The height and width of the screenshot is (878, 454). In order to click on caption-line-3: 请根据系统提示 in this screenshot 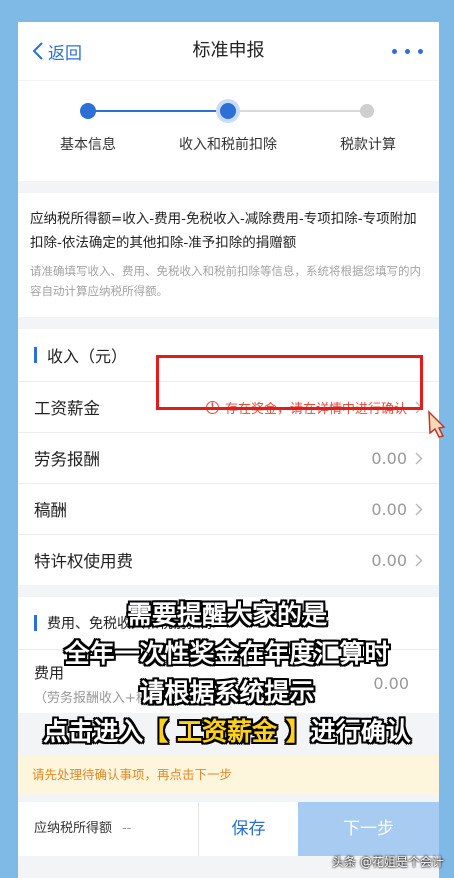, I will do `click(227, 692)`.